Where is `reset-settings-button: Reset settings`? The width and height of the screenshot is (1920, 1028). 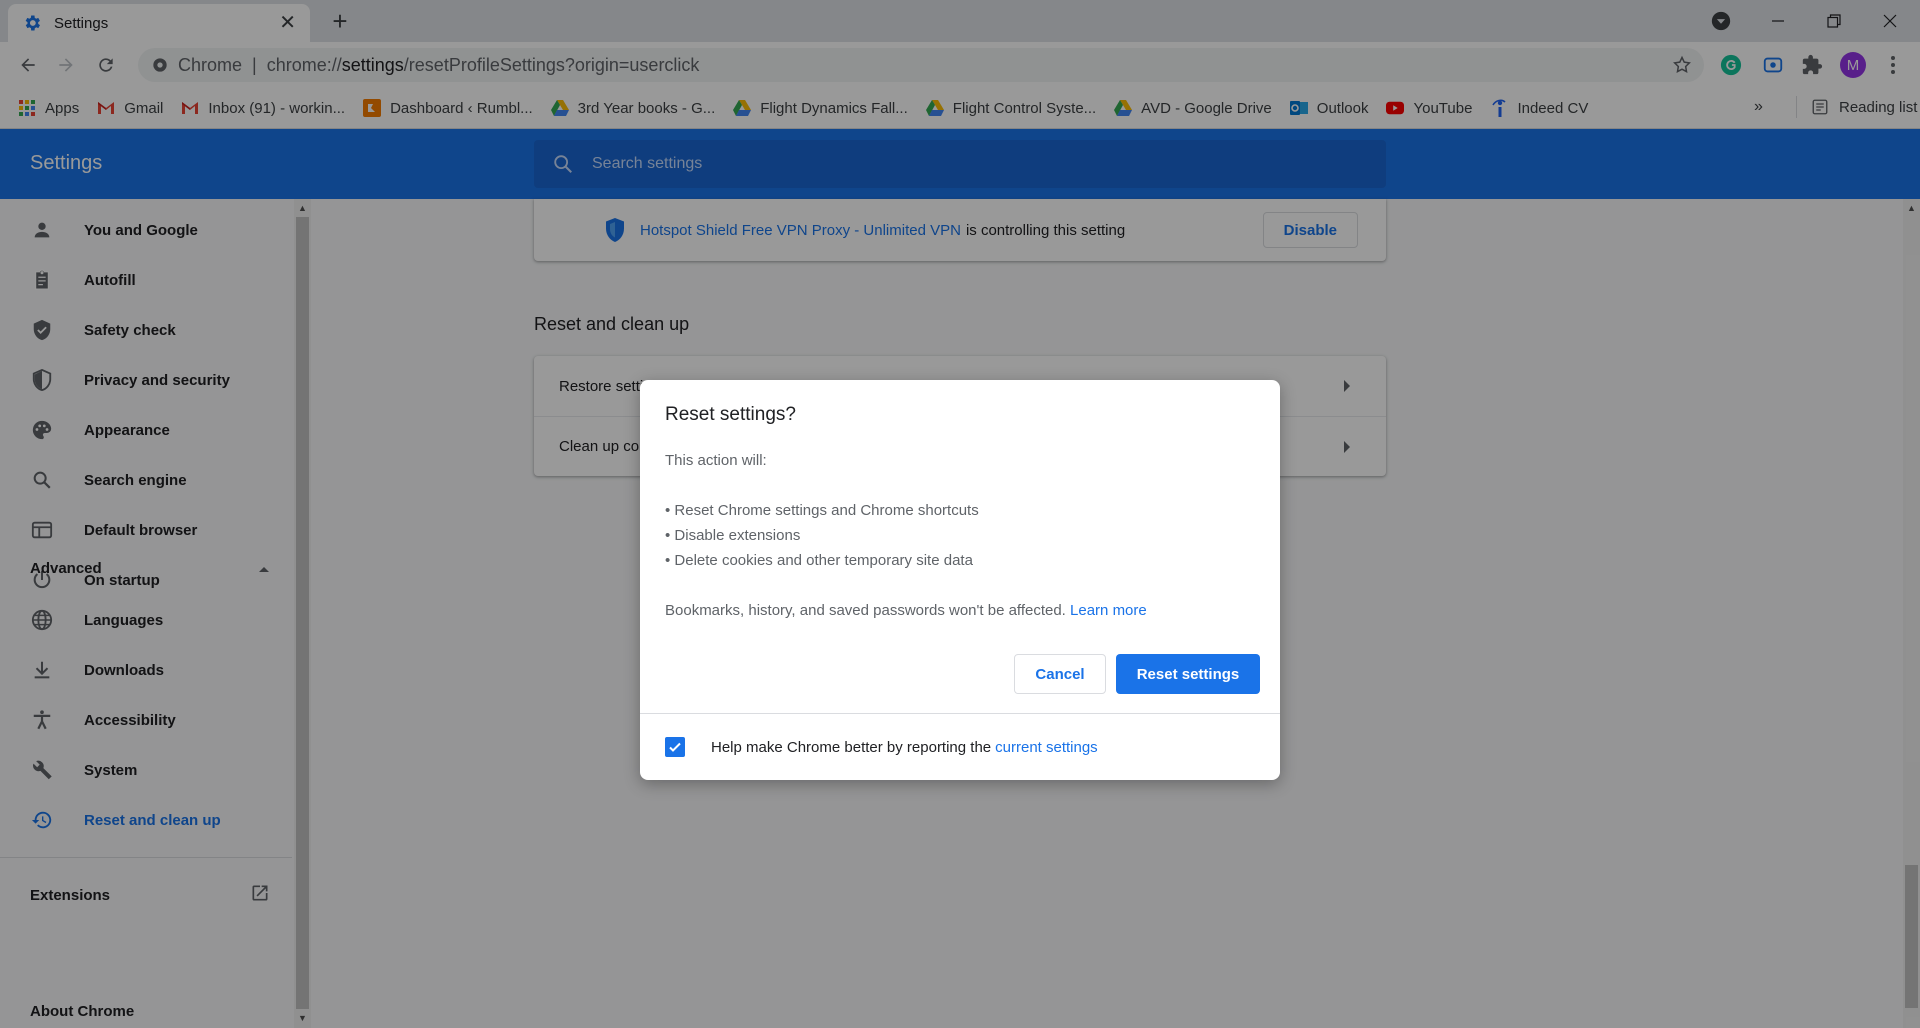
reset-settings-button: Reset settings is located at coordinates (1188, 674).